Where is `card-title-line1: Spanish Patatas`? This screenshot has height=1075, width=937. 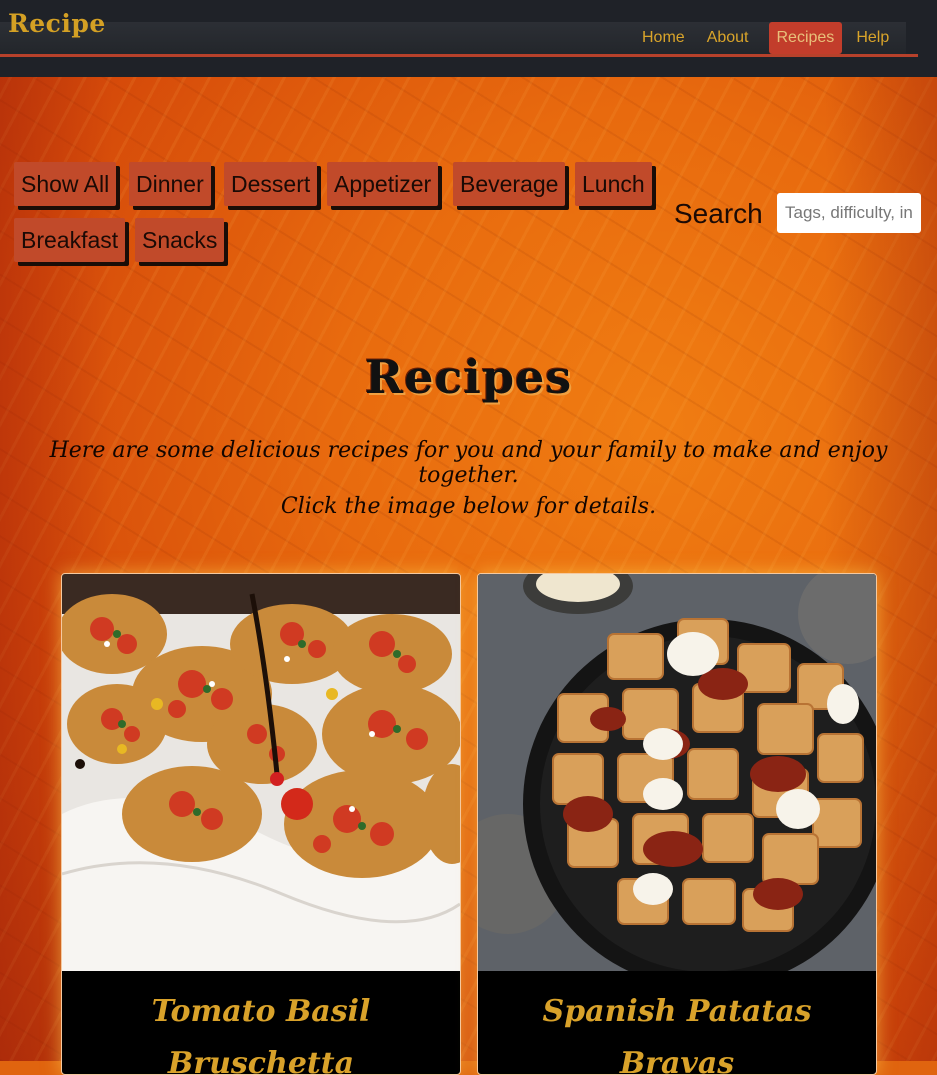 card-title-line1: Spanish Patatas is located at coordinates (677, 1011).